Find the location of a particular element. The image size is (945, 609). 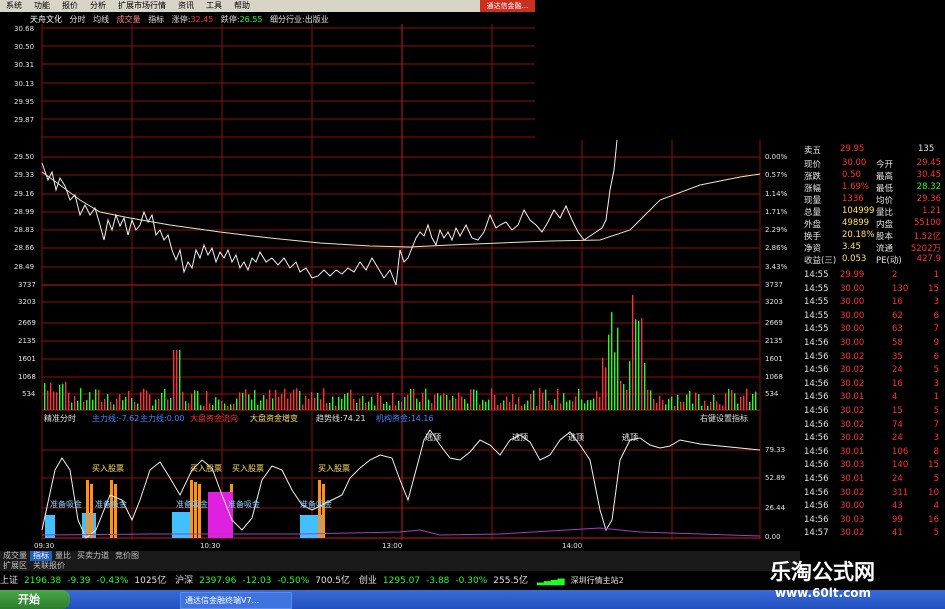

start-button: 开始 is located at coordinates (35, 599).